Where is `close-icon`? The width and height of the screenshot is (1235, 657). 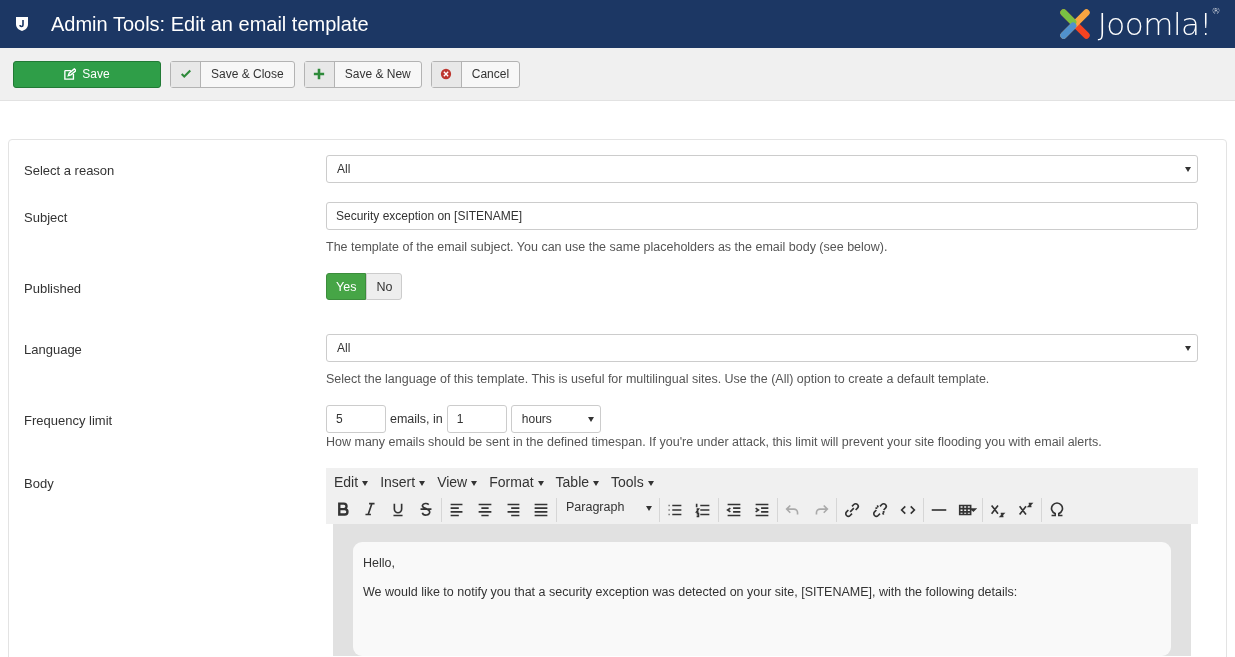 close-icon is located at coordinates (446, 74).